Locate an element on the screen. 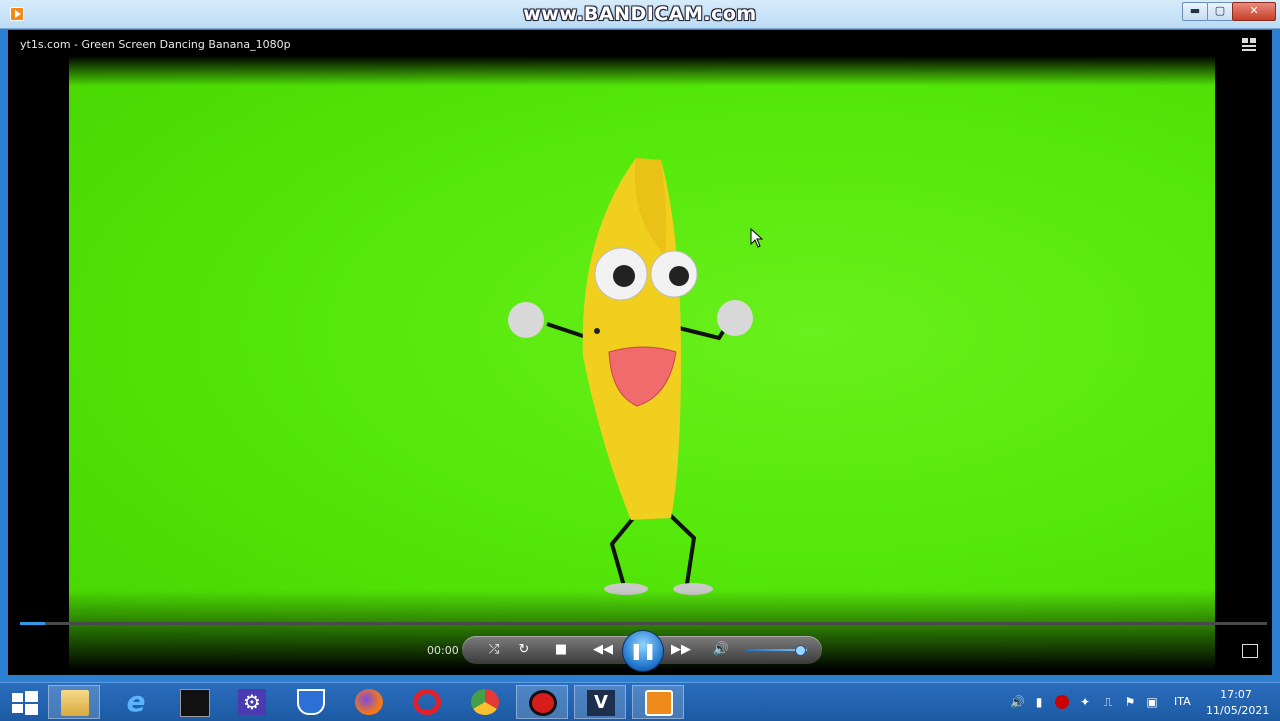  record-tray-icon is located at coordinates (1062, 702).